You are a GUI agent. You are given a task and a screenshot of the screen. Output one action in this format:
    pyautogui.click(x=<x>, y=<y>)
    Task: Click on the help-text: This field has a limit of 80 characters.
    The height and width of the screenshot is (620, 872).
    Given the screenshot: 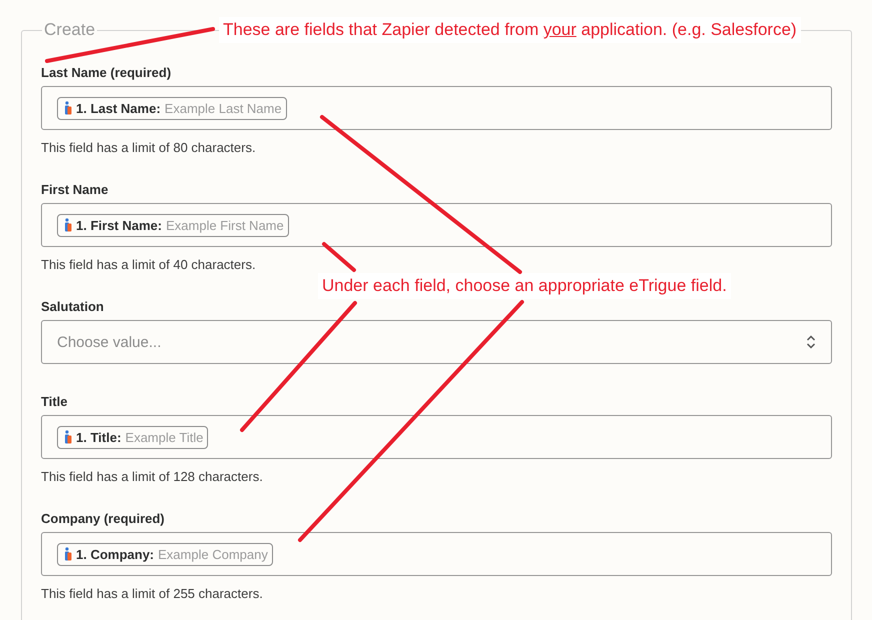 What is the action you would take?
    pyautogui.click(x=149, y=148)
    